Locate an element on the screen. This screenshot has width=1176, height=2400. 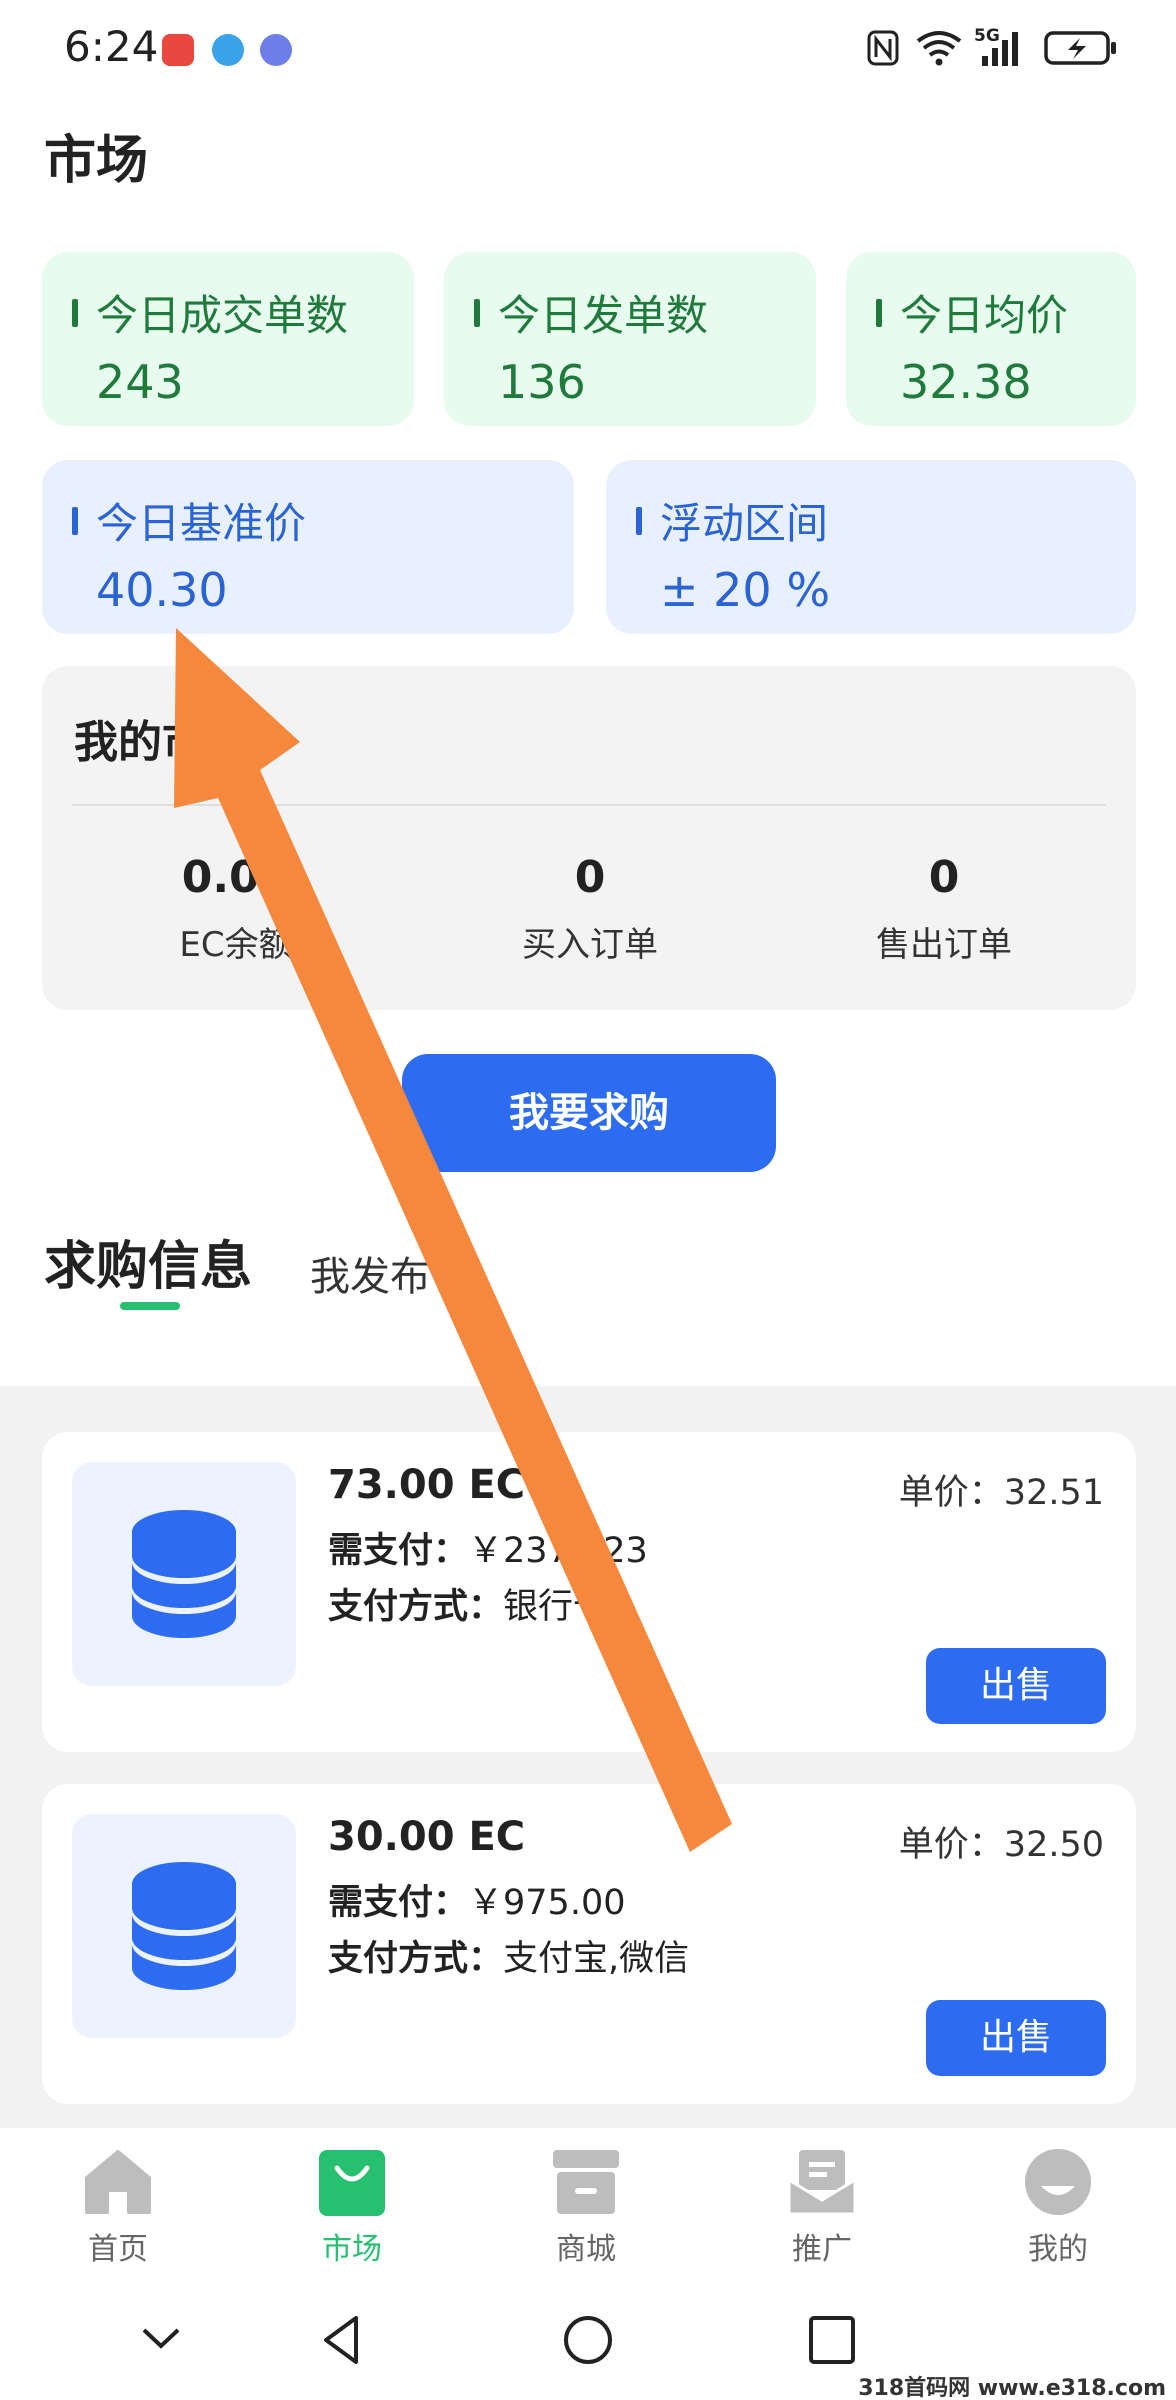
recents-square-icon is located at coordinates (832, 2340).